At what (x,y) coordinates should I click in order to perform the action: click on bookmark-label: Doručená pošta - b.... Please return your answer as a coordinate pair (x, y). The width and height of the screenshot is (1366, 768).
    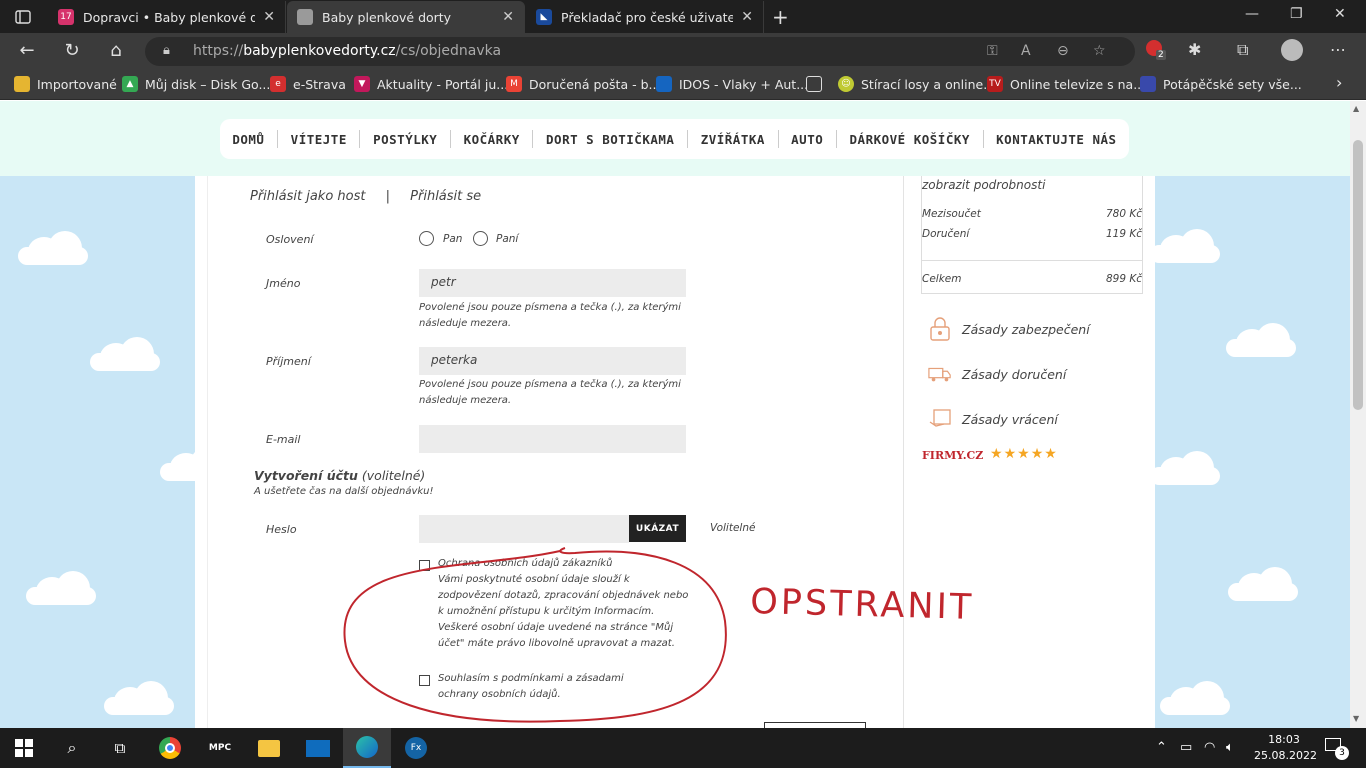
    Looking at the image, I should click on (595, 84).